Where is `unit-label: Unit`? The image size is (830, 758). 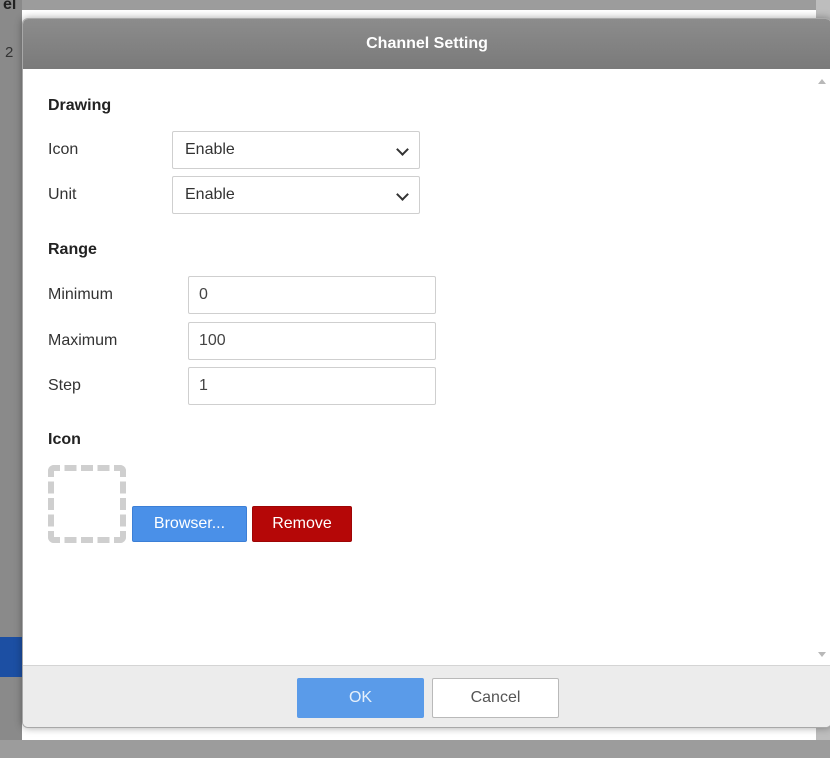 unit-label: Unit is located at coordinates (62, 194).